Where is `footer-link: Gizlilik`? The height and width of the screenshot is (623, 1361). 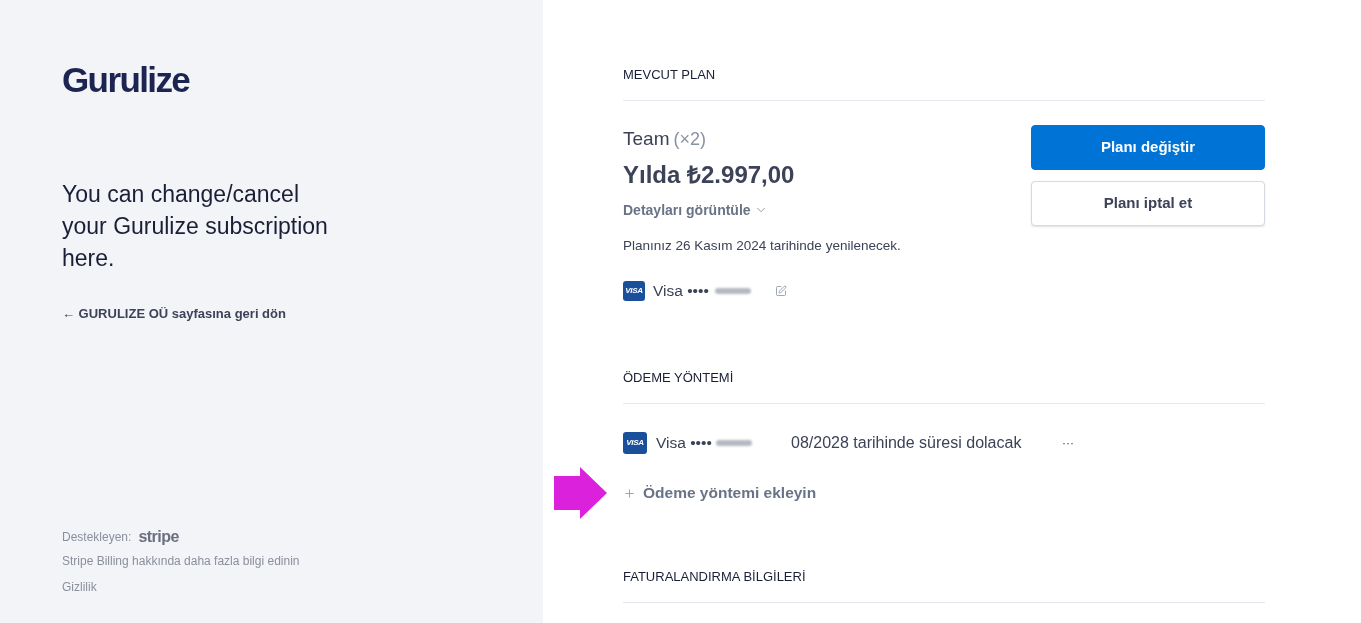 footer-link: Gizlilik is located at coordinates (79, 587).